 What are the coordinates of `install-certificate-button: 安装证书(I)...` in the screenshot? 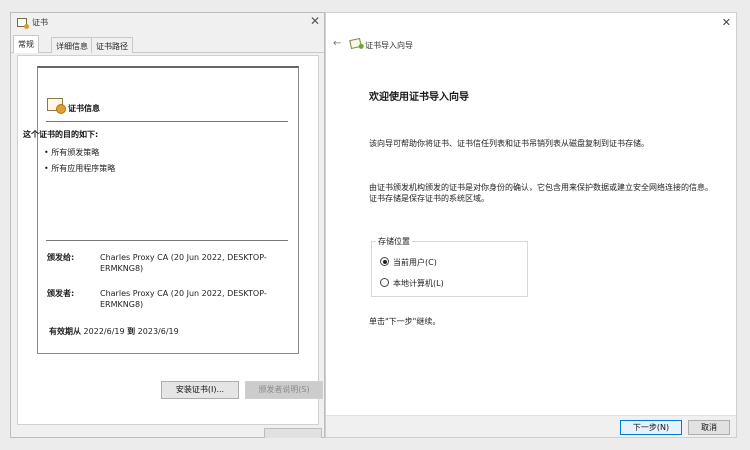 It's located at (200, 390).